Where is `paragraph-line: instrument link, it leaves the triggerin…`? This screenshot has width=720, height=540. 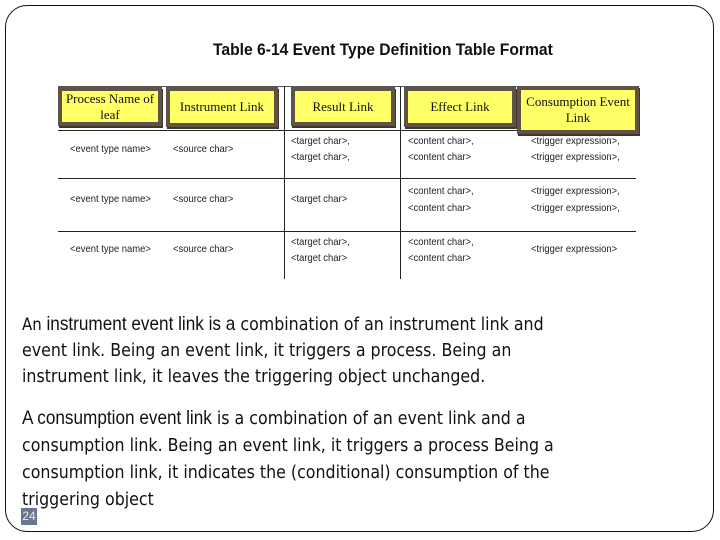
paragraph-line: instrument link, it leaves the triggerin… is located at coordinates (254, 376).